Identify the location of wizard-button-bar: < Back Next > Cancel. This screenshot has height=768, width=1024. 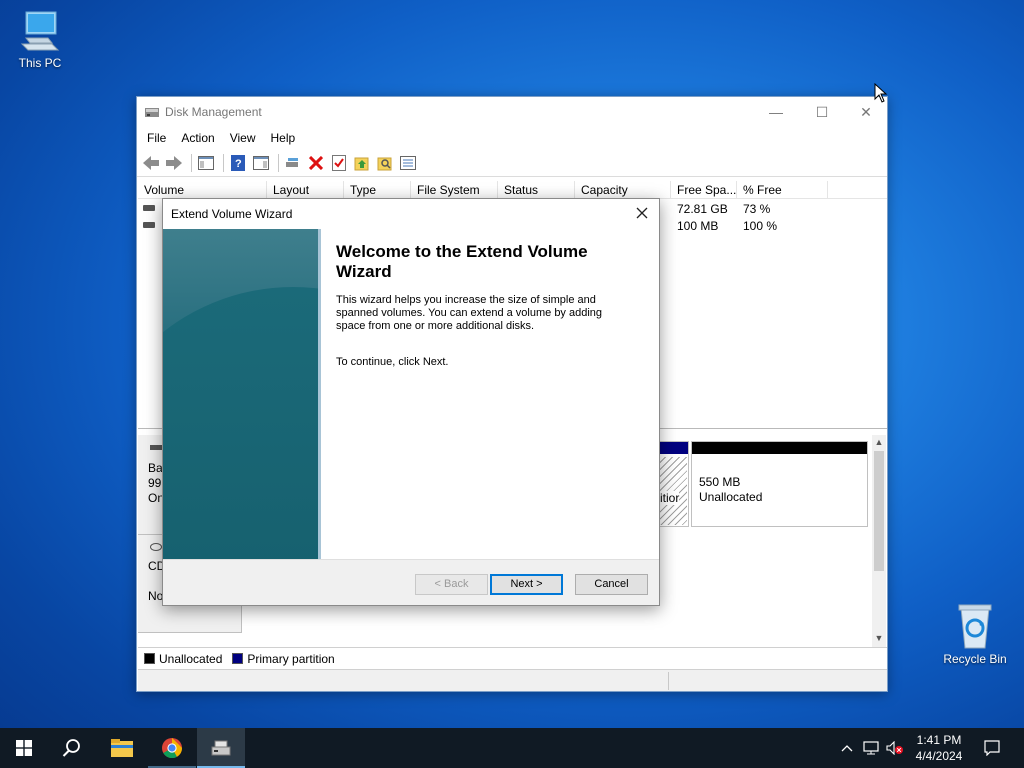
(411, 582).